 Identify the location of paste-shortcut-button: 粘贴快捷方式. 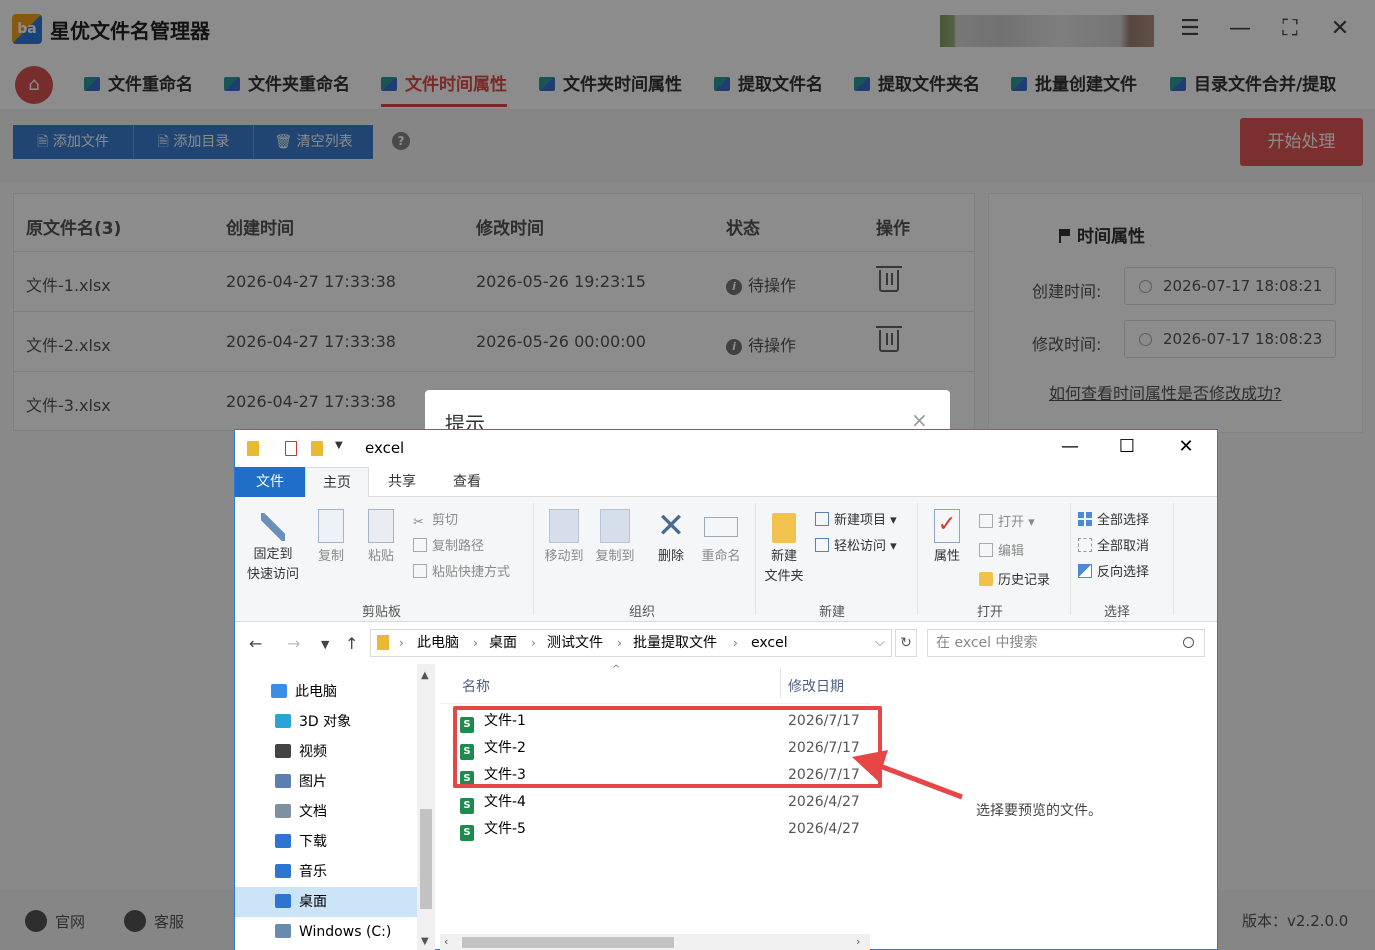
(461, 570).